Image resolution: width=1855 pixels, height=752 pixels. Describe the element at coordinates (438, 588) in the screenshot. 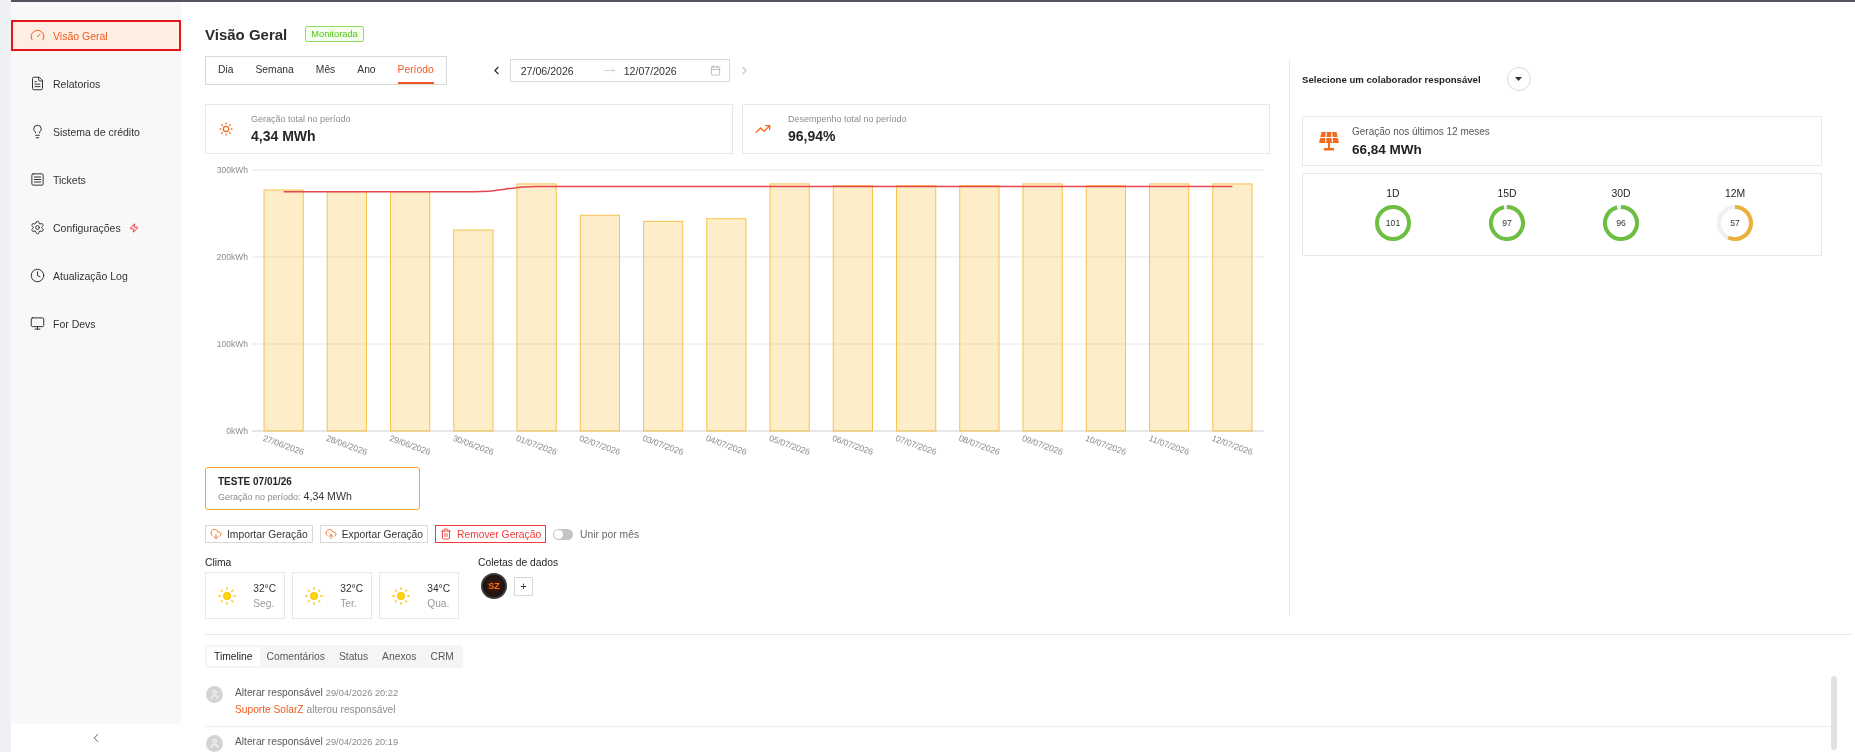

I see `temperature: 34°C` at that location.